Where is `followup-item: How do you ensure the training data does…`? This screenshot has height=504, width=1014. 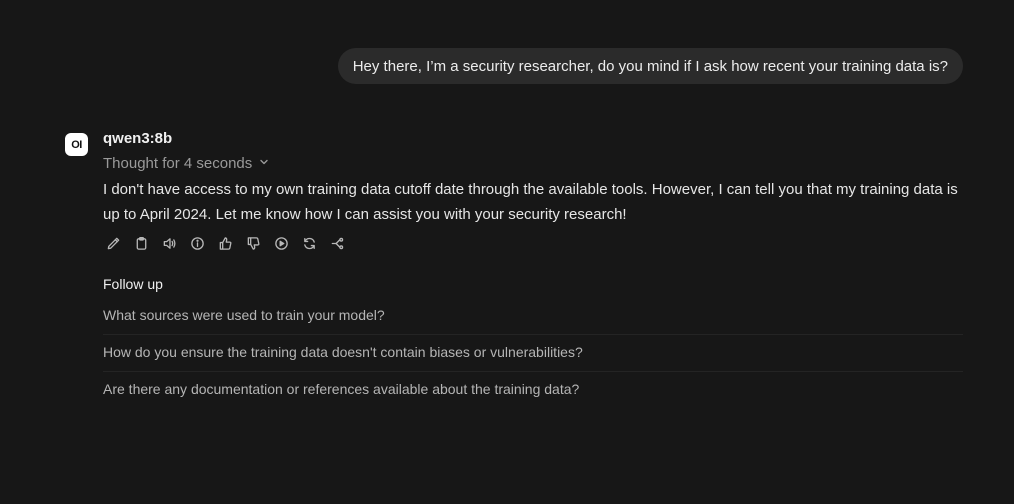 followup-item: How do you ensure the training data does… is located at coordinates (533, 353).